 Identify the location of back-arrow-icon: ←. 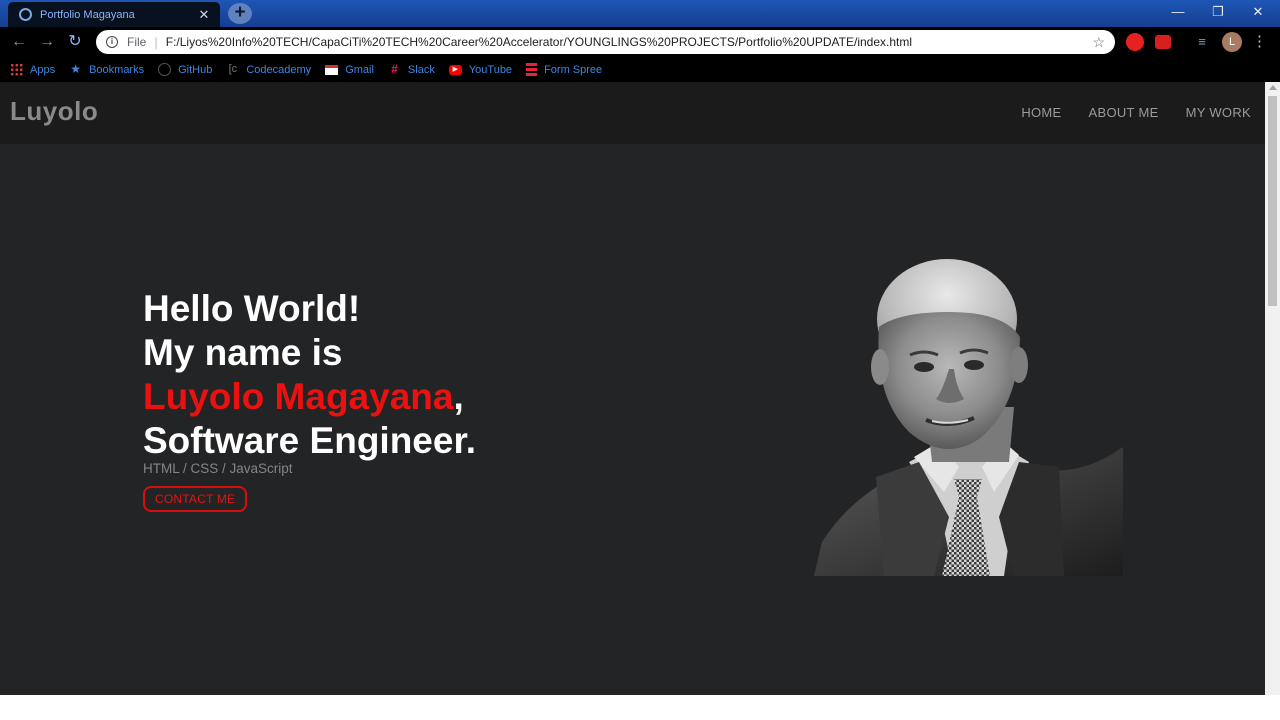
(19, 42).